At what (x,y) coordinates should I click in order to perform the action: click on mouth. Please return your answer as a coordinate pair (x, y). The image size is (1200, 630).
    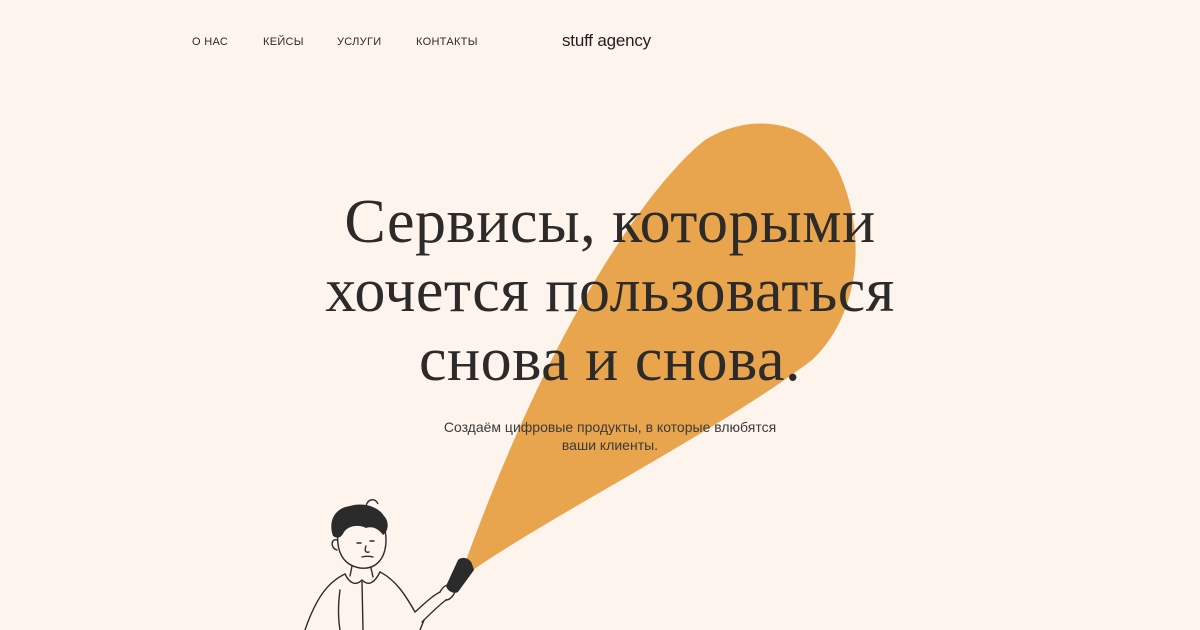
    Looking at the image, I should click on (367, 556).